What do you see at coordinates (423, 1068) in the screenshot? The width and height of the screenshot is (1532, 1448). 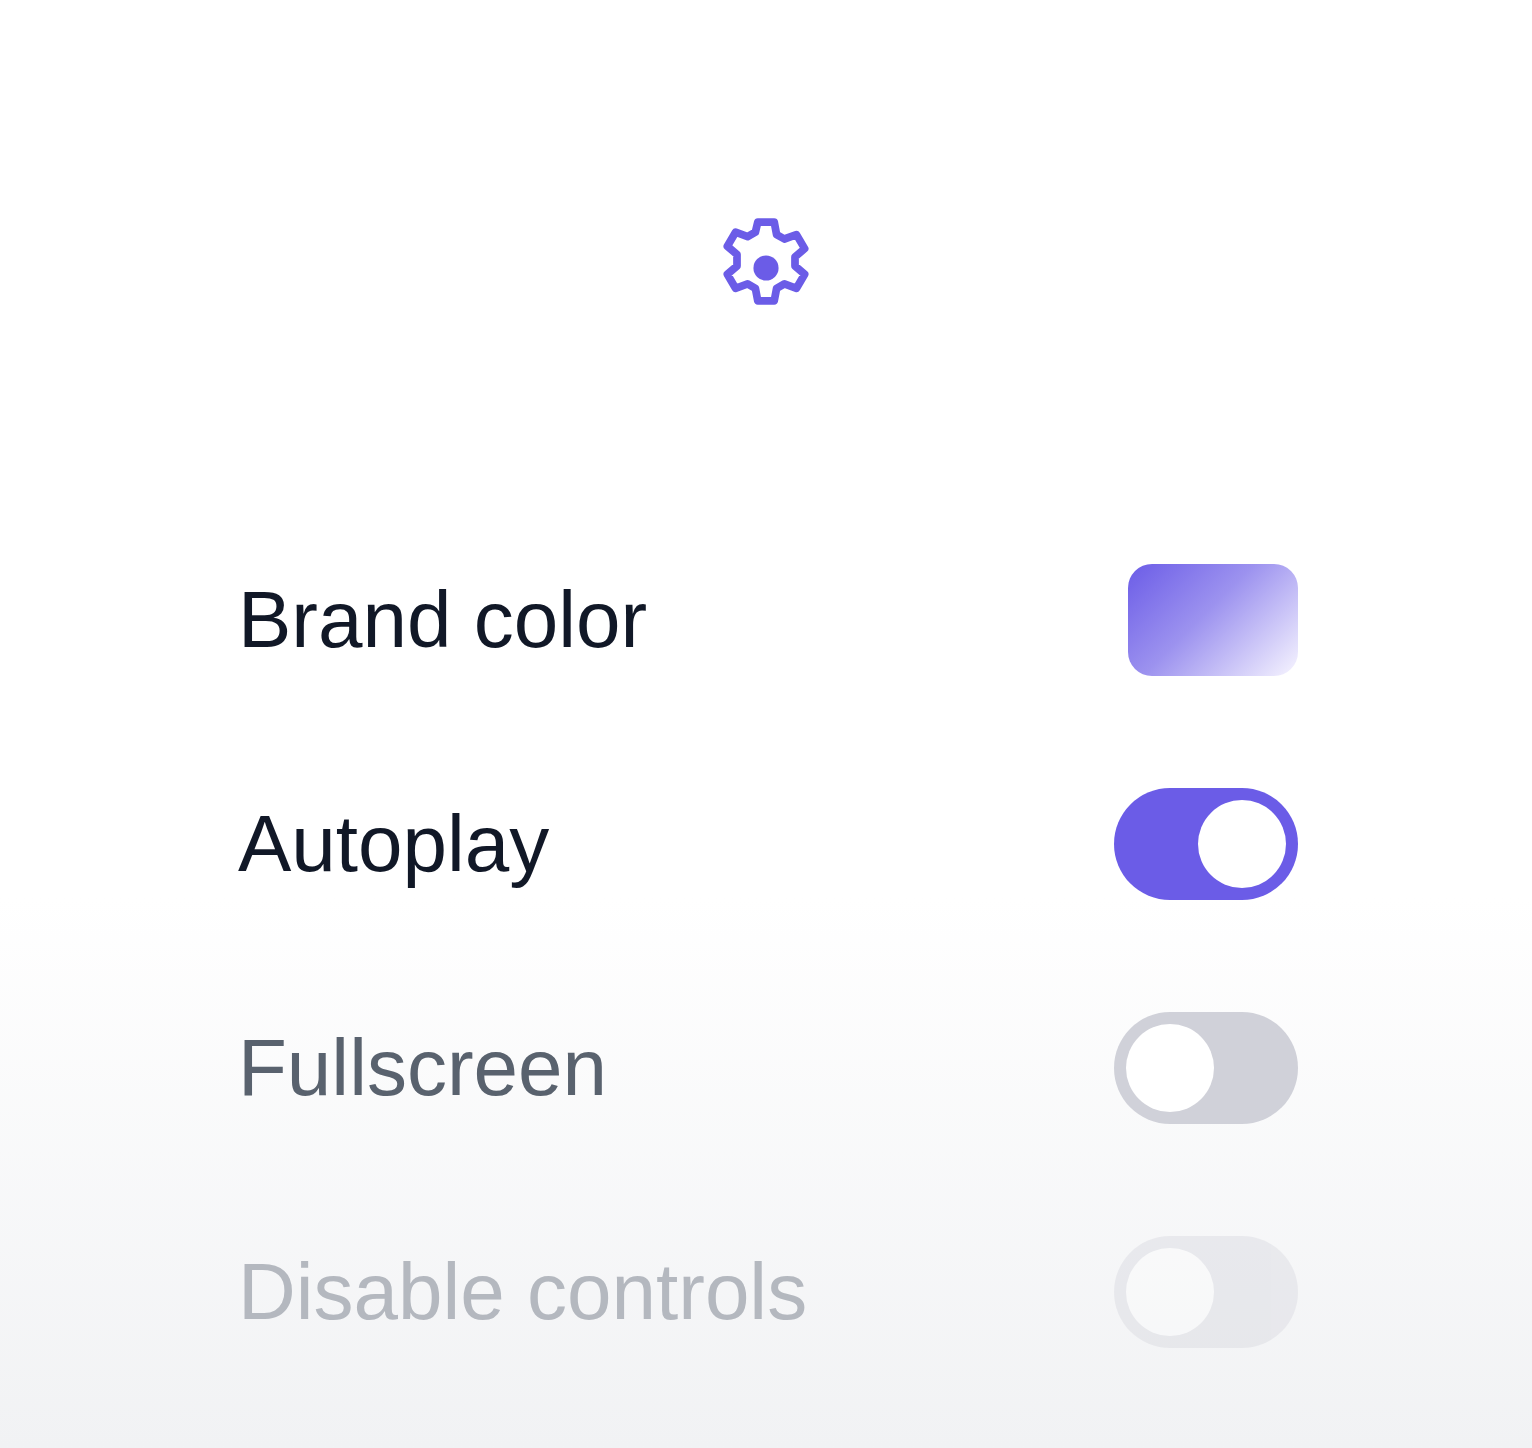 I see `setting-label: Fullscreen` at bounding box center [423, 1068].